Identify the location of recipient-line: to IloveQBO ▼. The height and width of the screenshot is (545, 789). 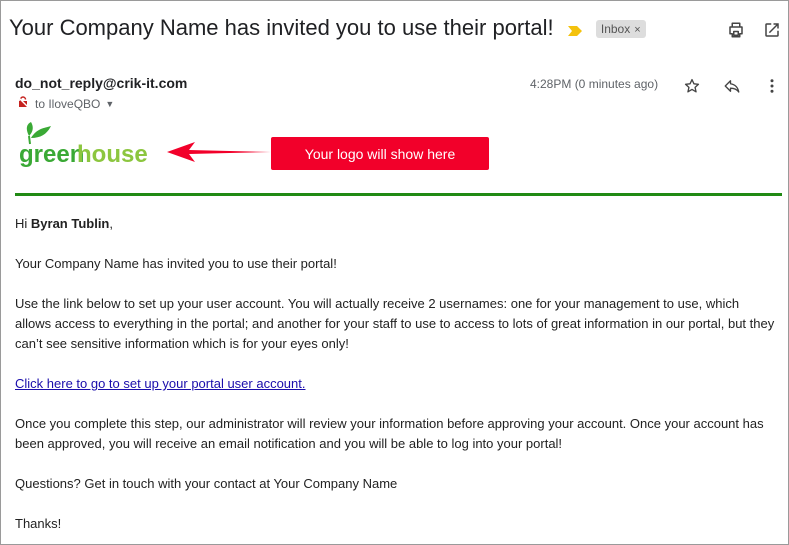
(65, 103).